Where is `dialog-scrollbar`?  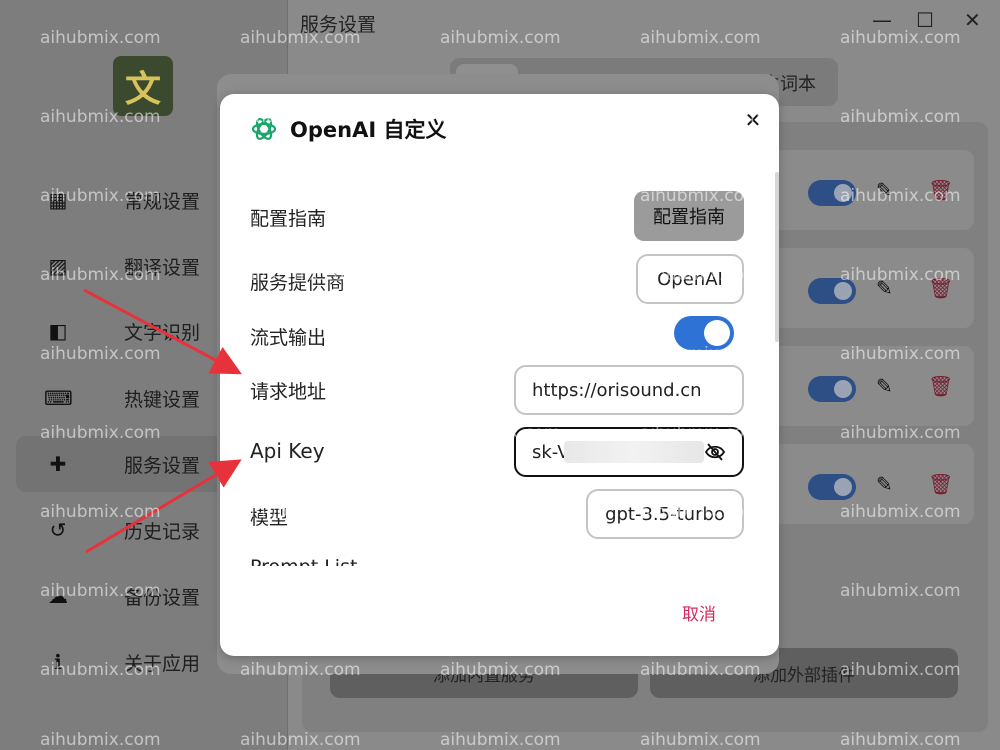 dialog-scrollbar is located at coordinates (777, 257).